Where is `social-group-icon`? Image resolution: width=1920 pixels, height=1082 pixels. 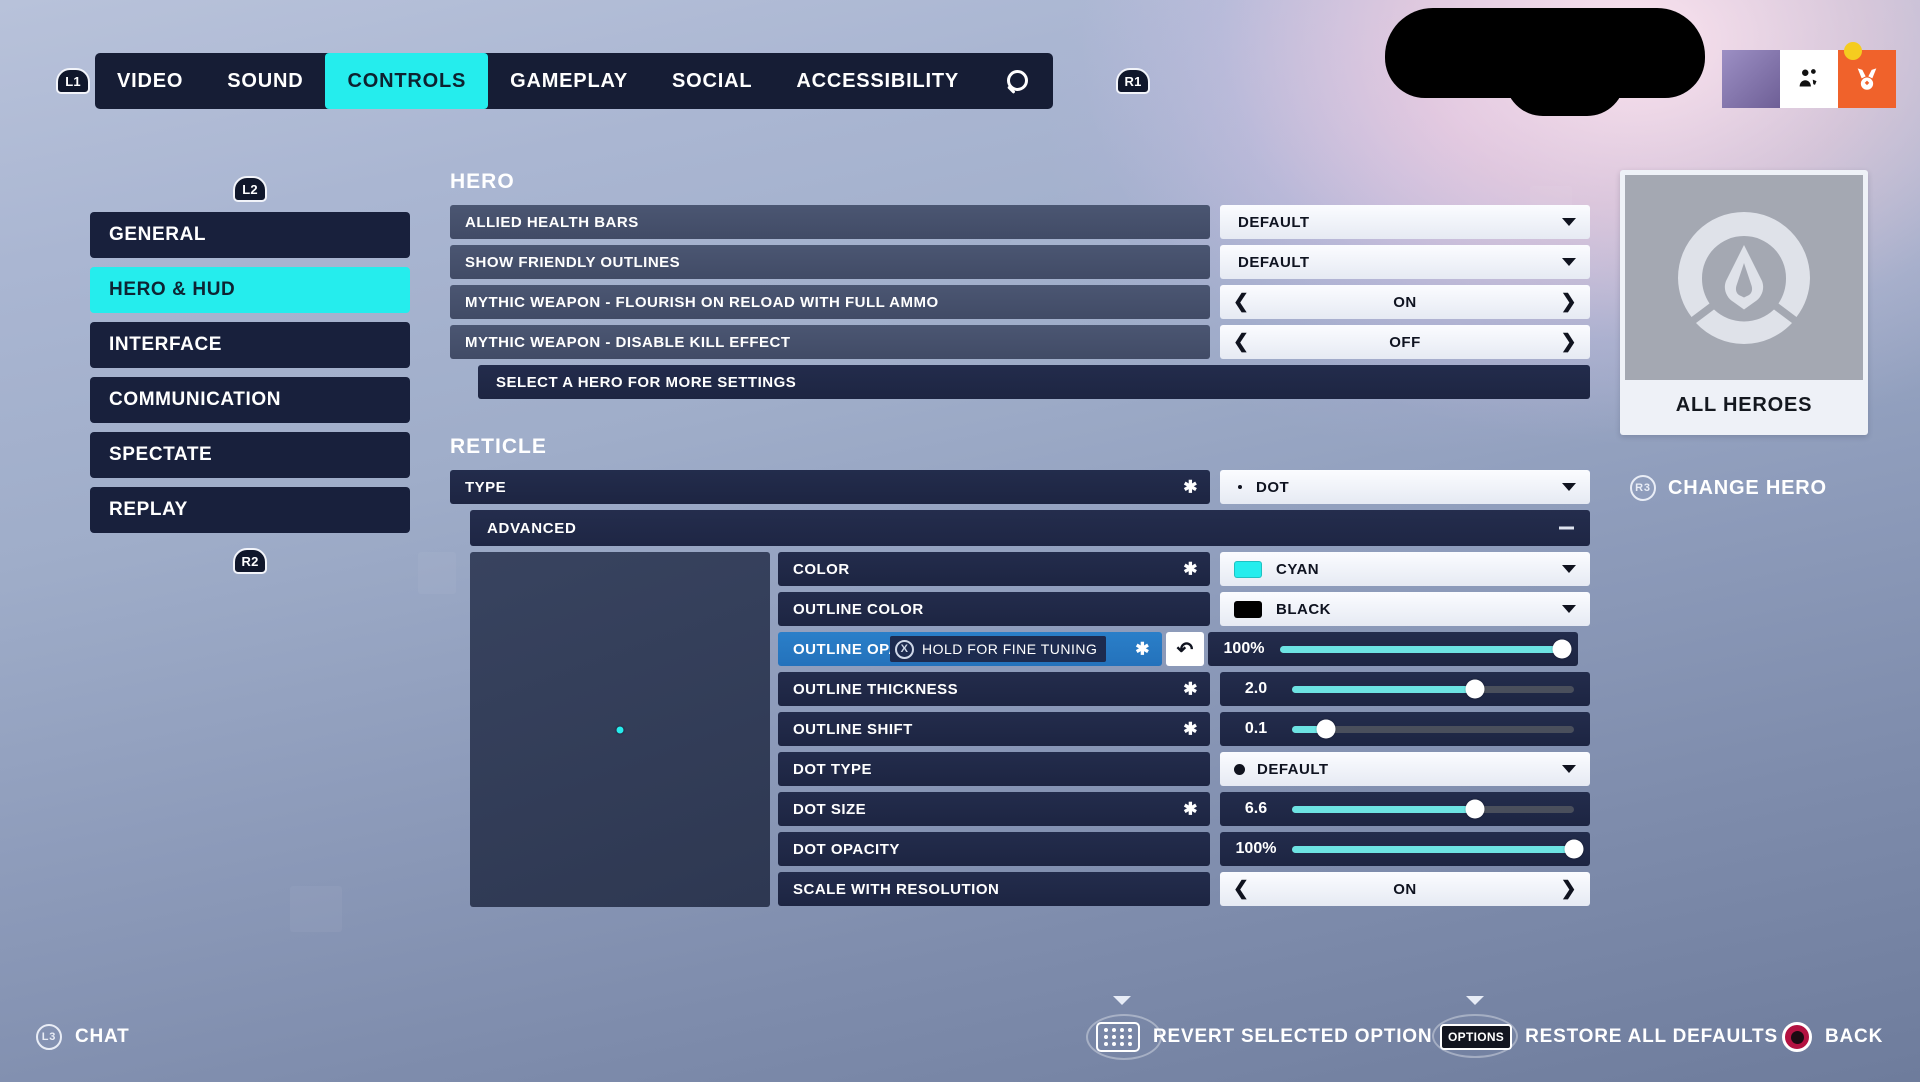 social-group-icon is located at coordinates (1808, 78).